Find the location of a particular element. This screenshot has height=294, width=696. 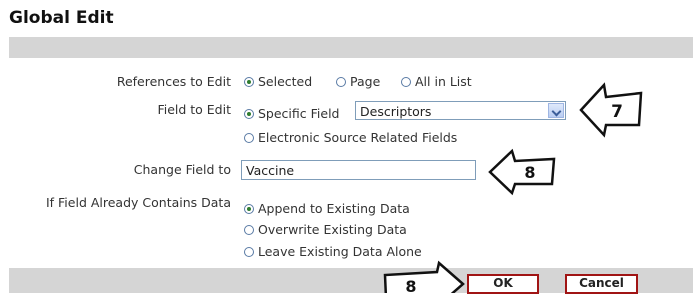

radio-specific-field-label: Specific Field is located at coordinates (299, 113).